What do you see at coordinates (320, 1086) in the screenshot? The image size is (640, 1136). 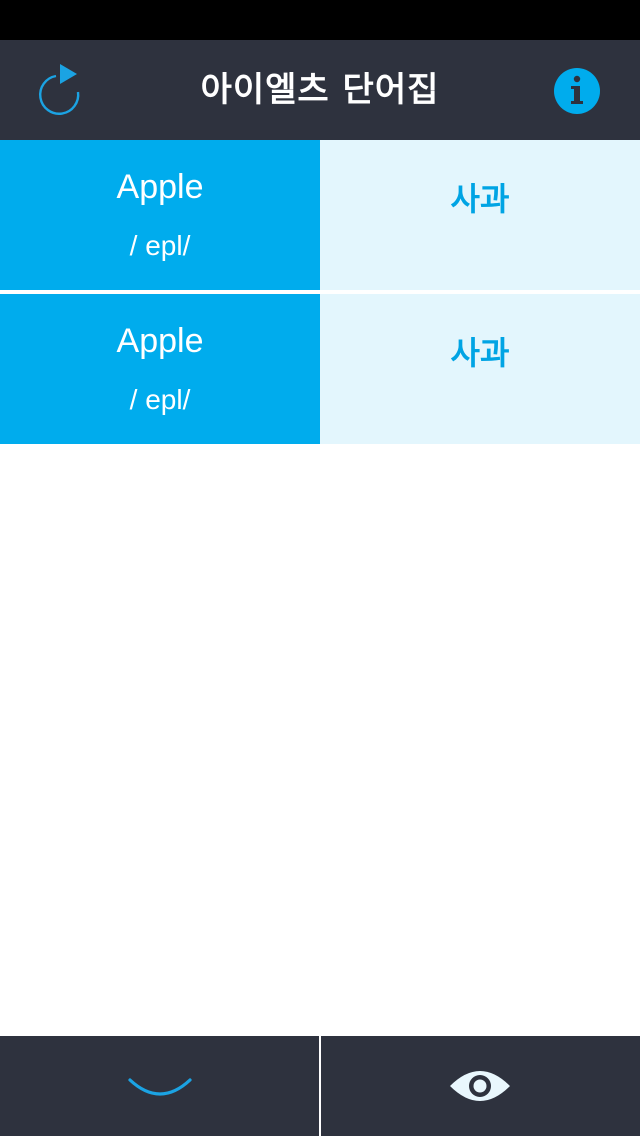 I see `bottom-tab-bar` at bounding box center [320, 1086].